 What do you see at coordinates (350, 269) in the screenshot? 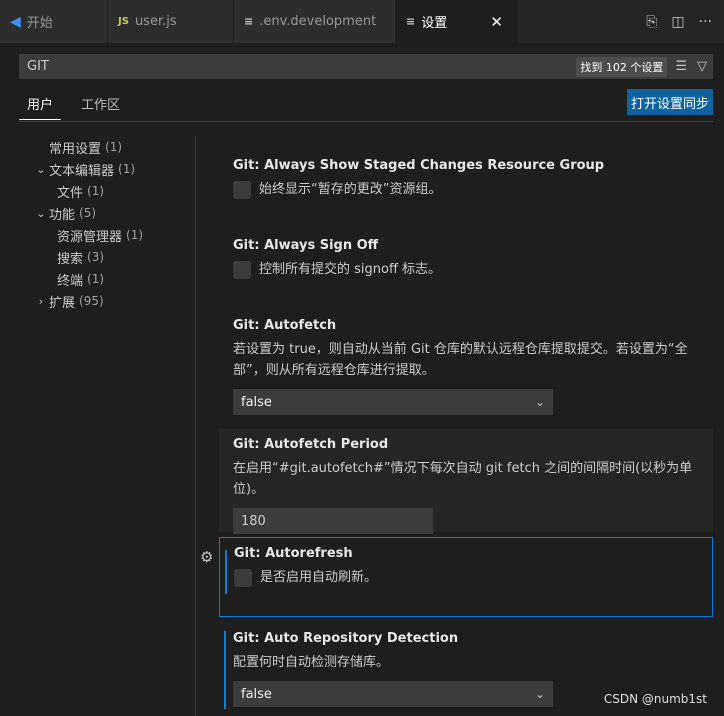
I see `setting-description: 控制所有提交的 signoff 标志。` at bounding box center [350, 269].